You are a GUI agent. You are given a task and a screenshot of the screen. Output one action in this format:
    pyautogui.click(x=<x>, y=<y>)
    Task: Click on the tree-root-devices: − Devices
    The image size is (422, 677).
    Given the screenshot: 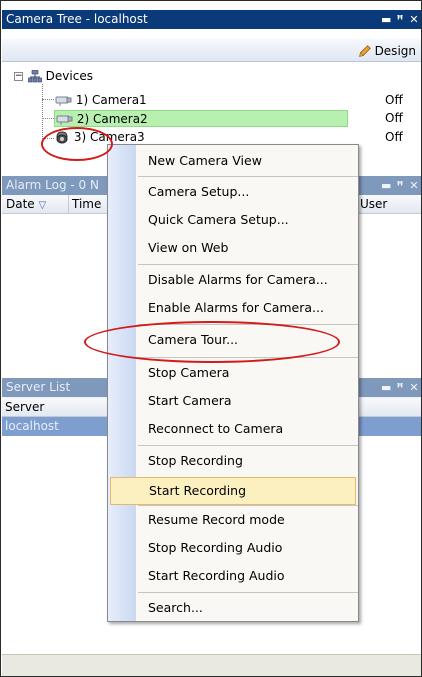 What is the action you would take?
    pyautogui.click(x=53, y=76)
    